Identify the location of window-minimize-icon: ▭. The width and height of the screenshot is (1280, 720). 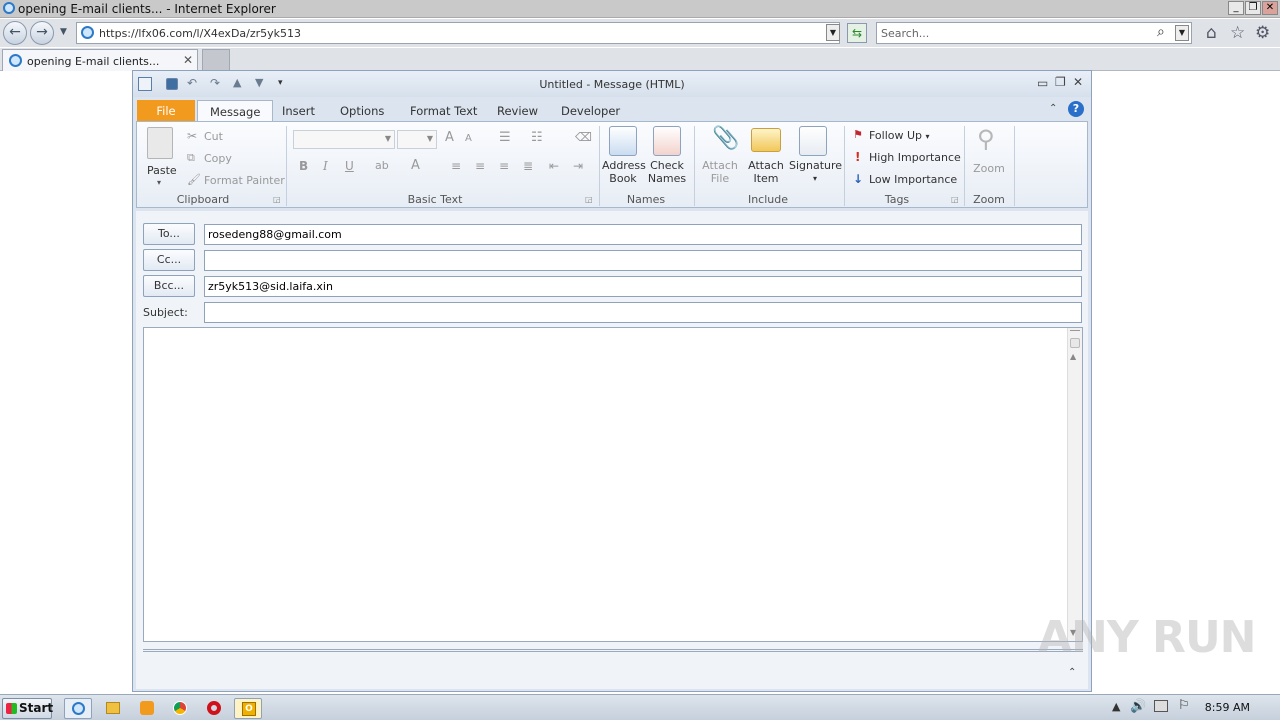
(1042, 83).